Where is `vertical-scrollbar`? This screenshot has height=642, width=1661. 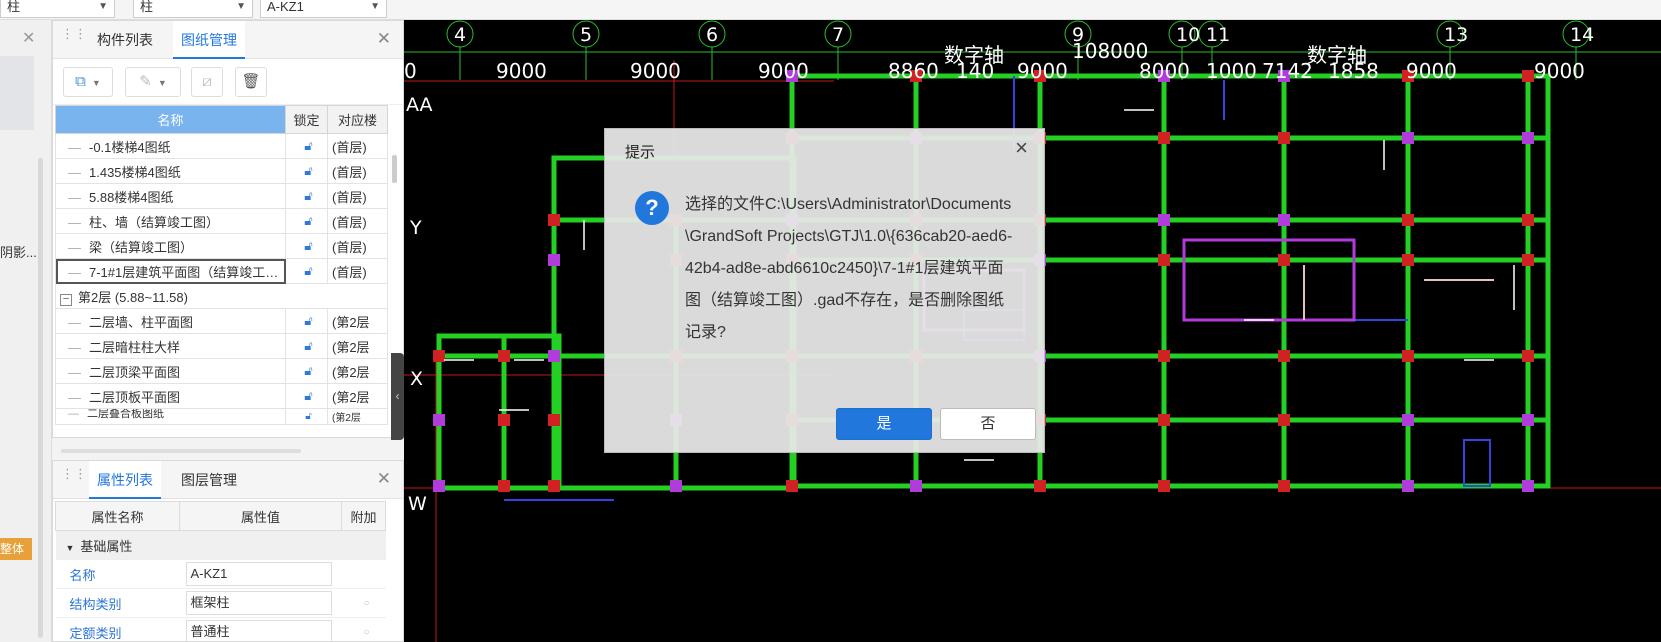
vertical-scrollbar is located at coordinates (394, 169).